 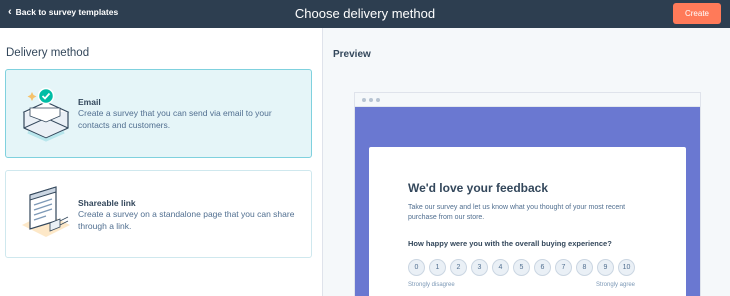 What do you see at coordinates (416, 267) in the screenshot?
I see `rating-option-0: 0` at bounding box center [416, 267].